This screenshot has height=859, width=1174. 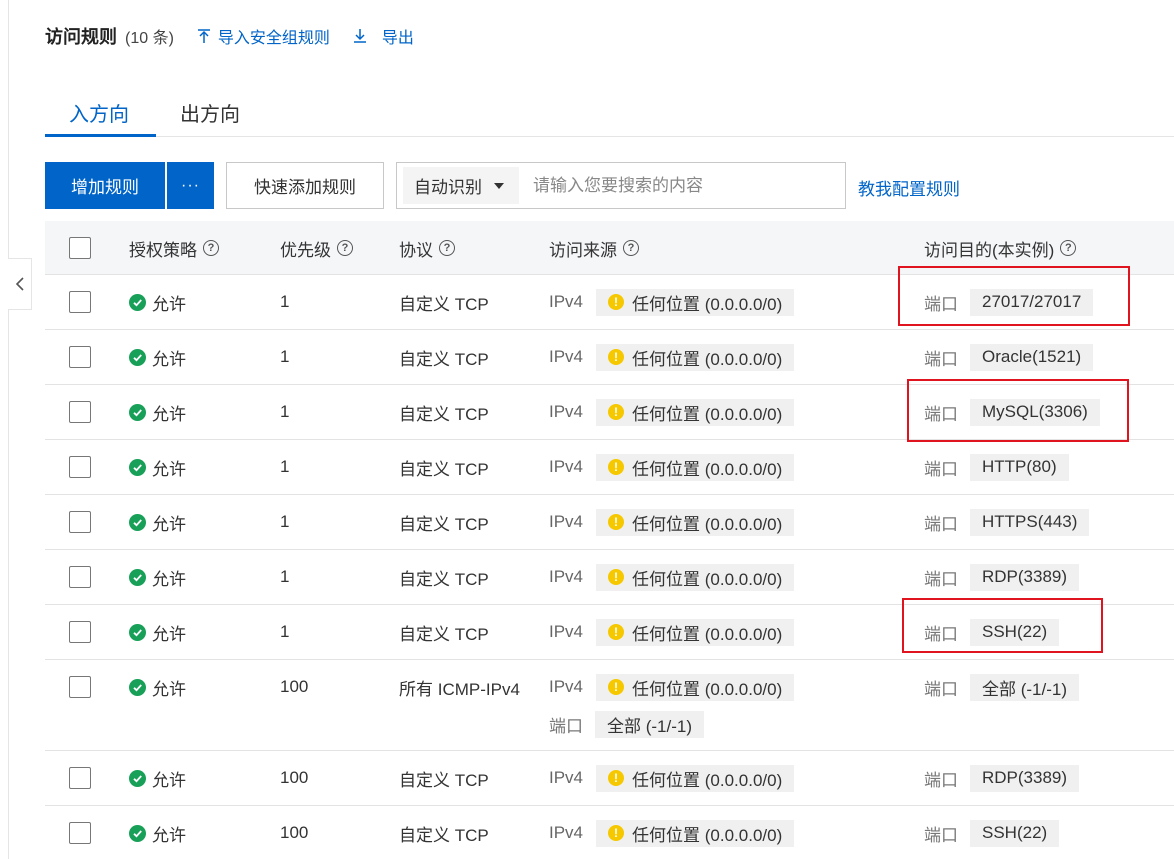 I want to click on import-icon, so click(x=203, y=36).